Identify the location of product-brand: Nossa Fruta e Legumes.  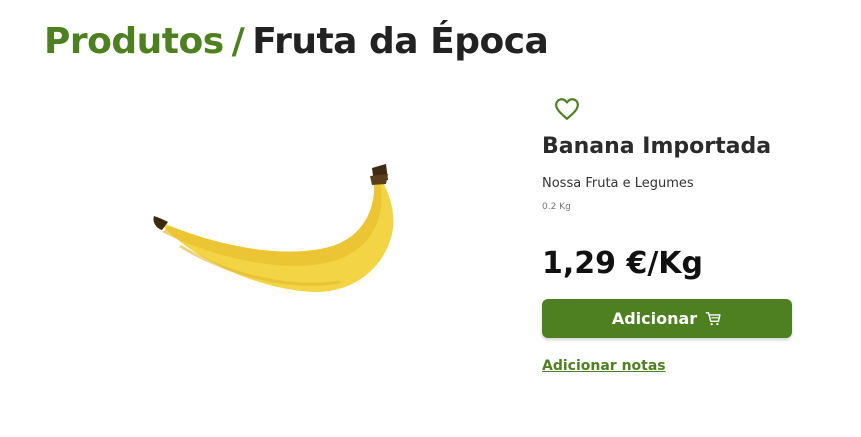
(618, 183).